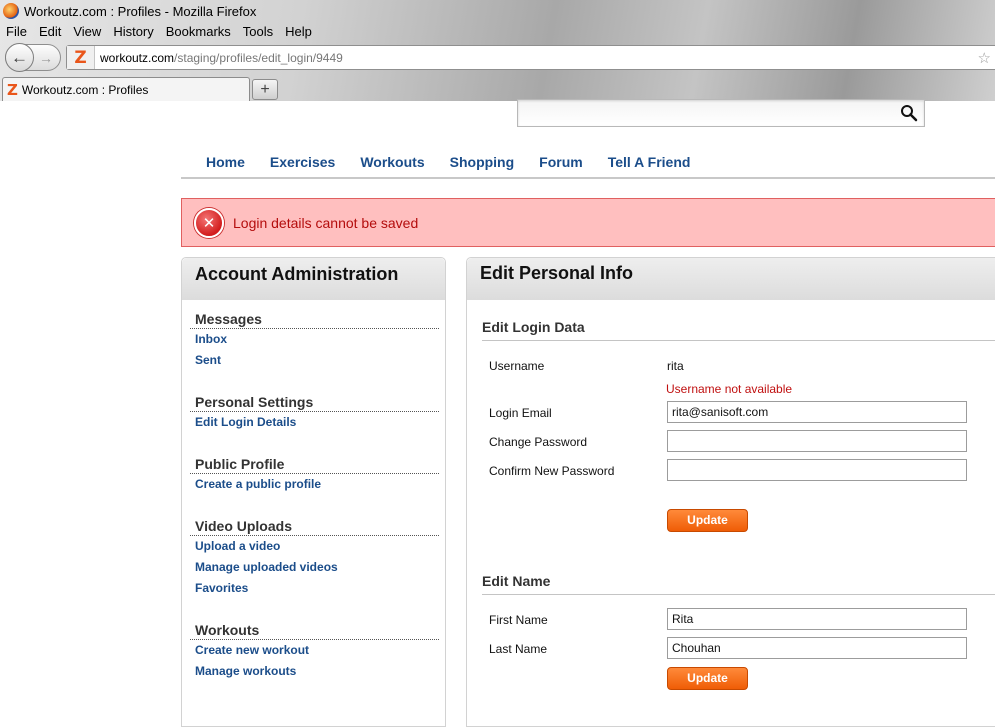  I want to click on link-favorites: Favorites, so click(314, 588).